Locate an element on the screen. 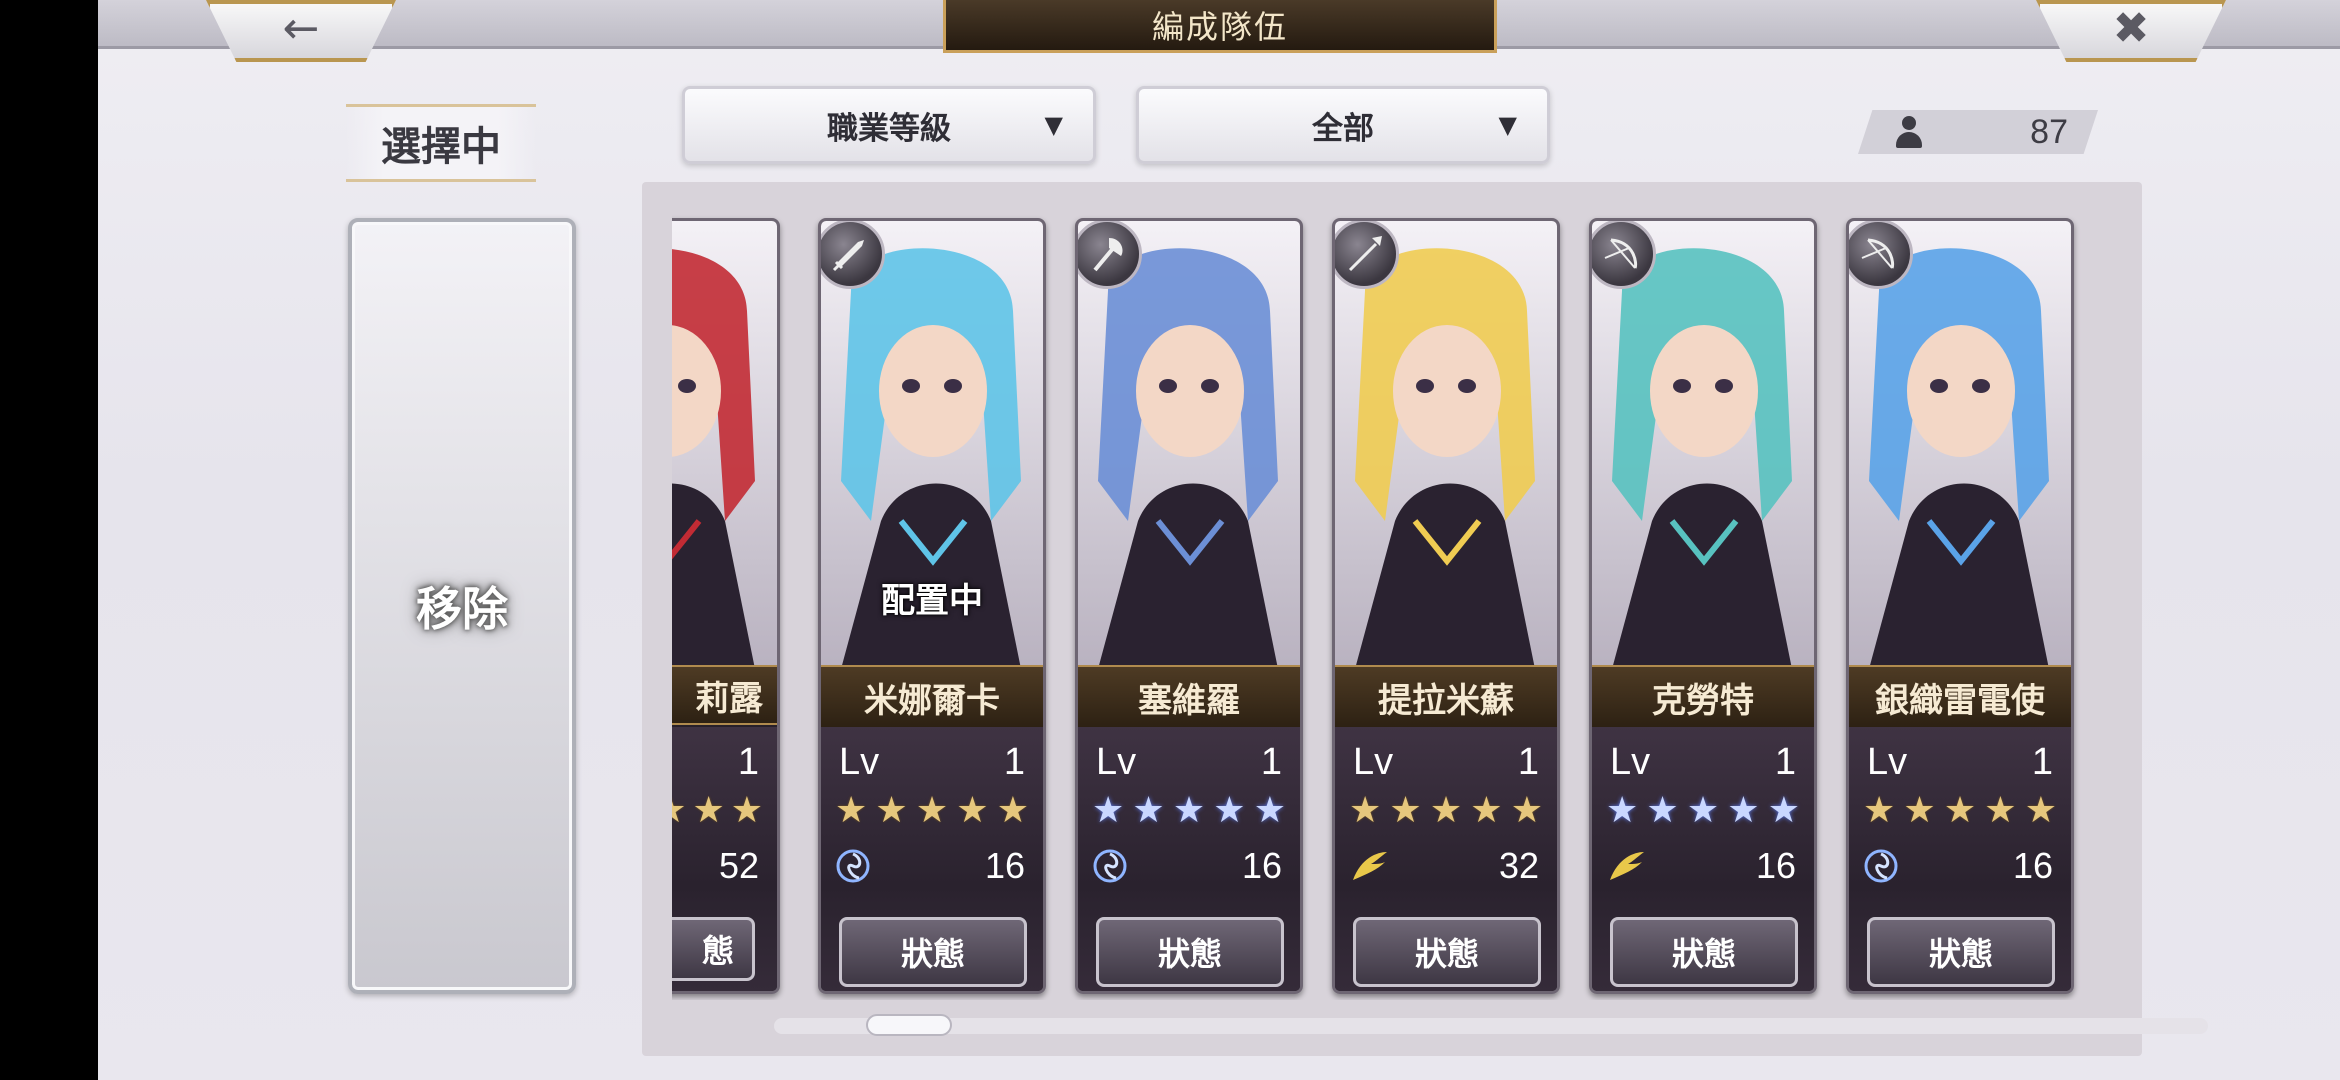  character-card: 配置中 米娜爾卡 Lv 1 ★ ★ ★ ★ ★ 16 狀態 is located at coordinates (932, 606).